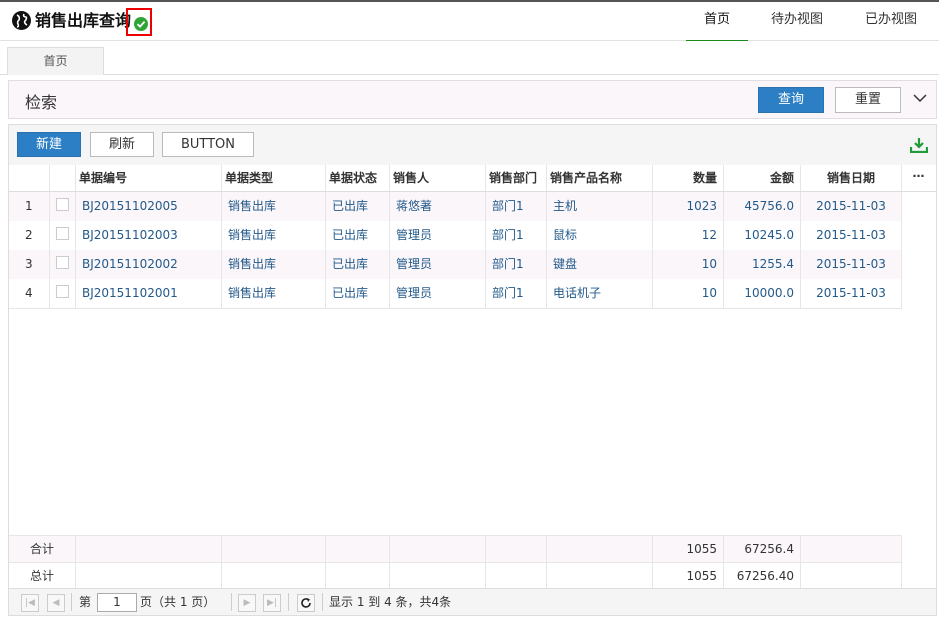 The image size is (939, 618). I want to click on total-amount: 67256.40, so click(762, 576).